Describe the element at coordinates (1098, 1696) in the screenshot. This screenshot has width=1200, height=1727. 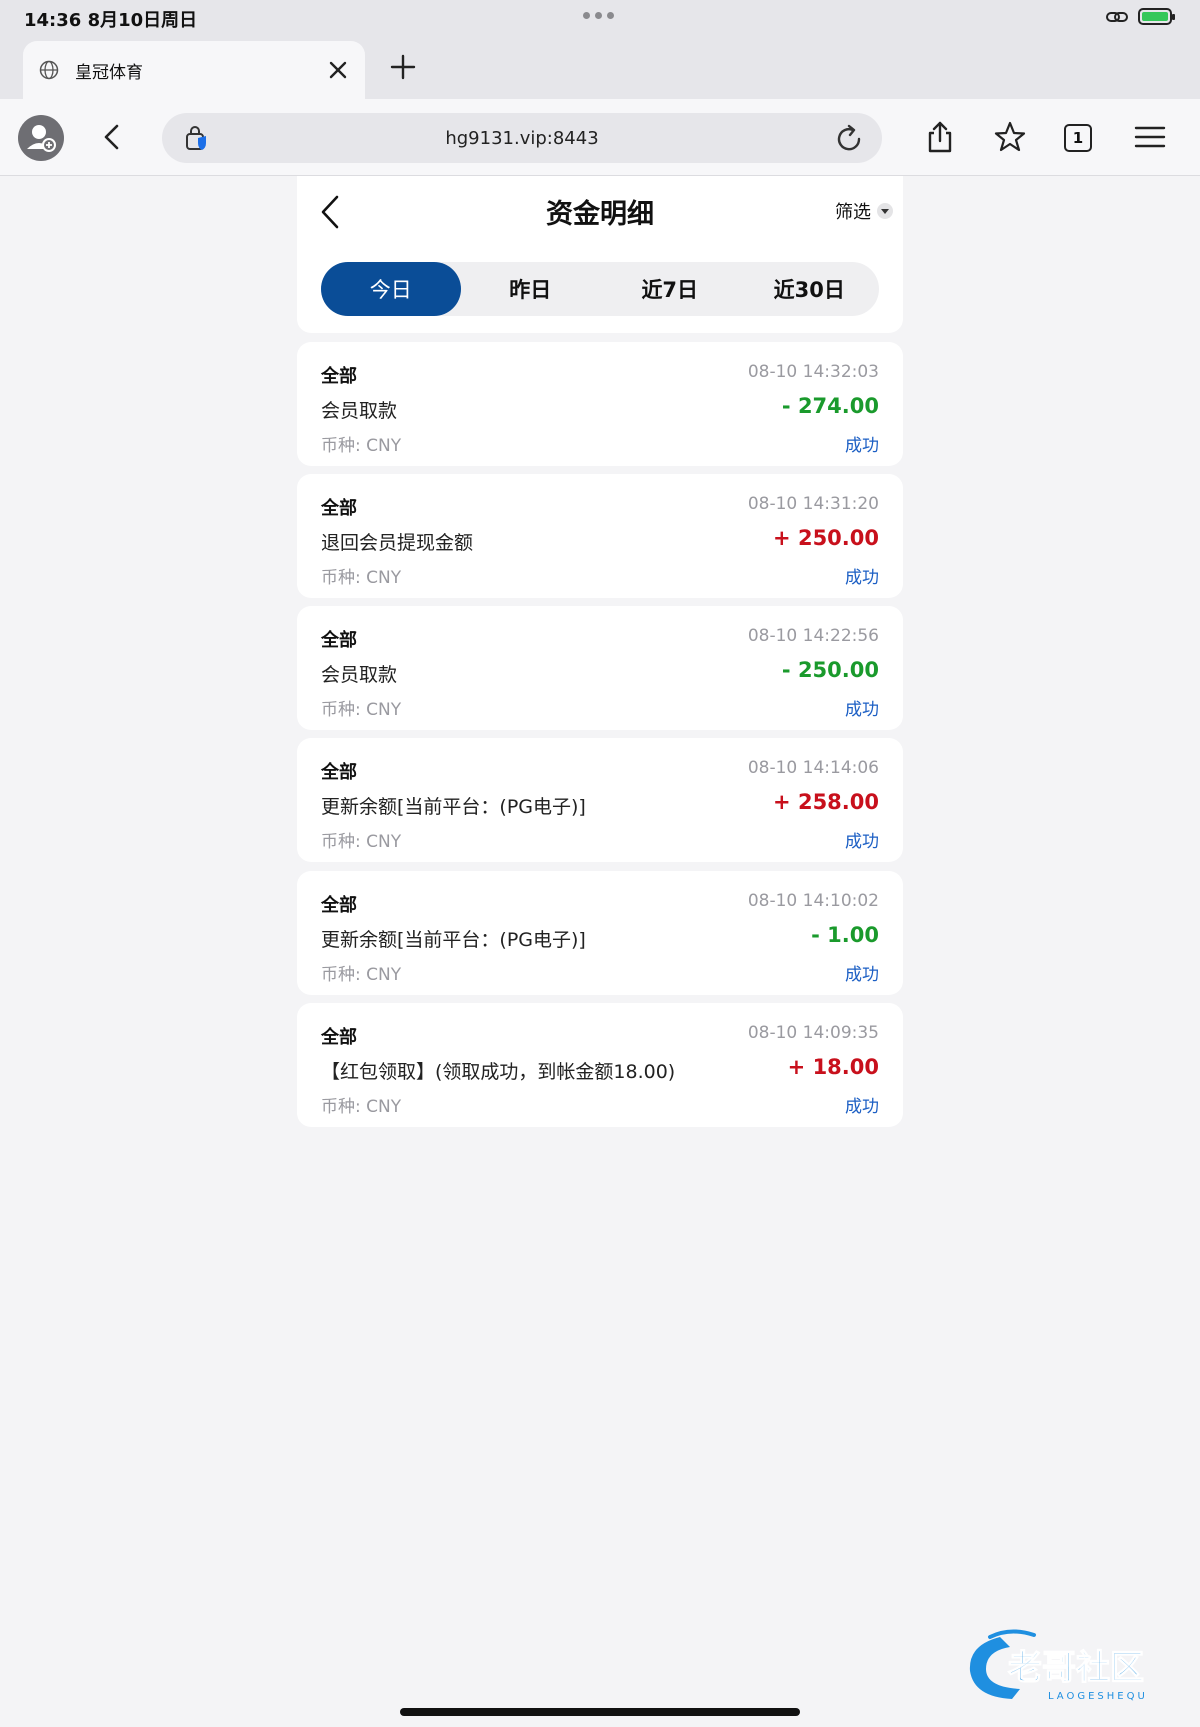
I see `watermark-subtext: LAOGESHEQU` at that location.